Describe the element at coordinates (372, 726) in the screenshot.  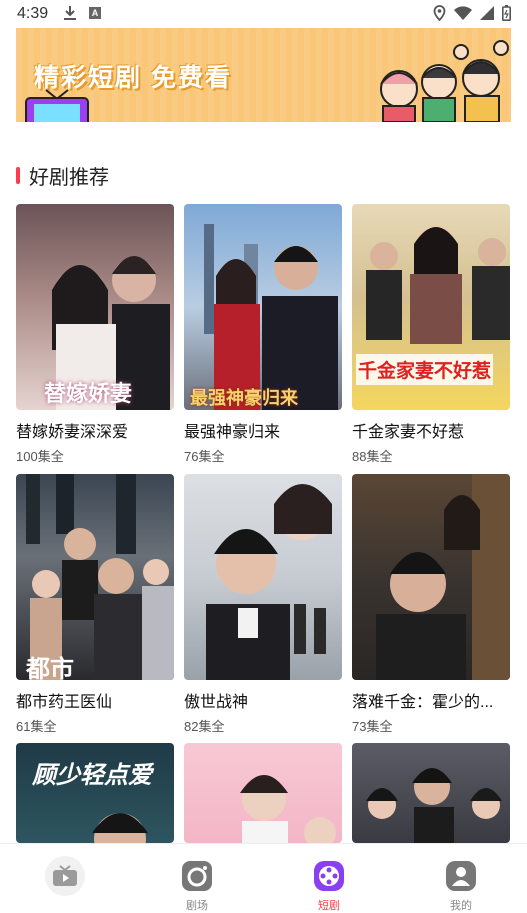
I see `episode-count: 73集全` at that location.